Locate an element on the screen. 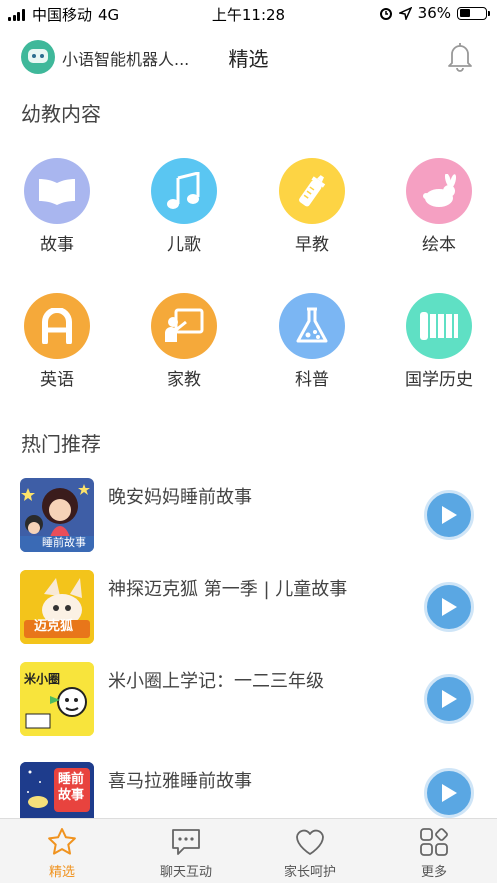 The width and height of the screenshot is (497, 883). section-title-hot: 热门推荐 is located at coordinates (61, 444).